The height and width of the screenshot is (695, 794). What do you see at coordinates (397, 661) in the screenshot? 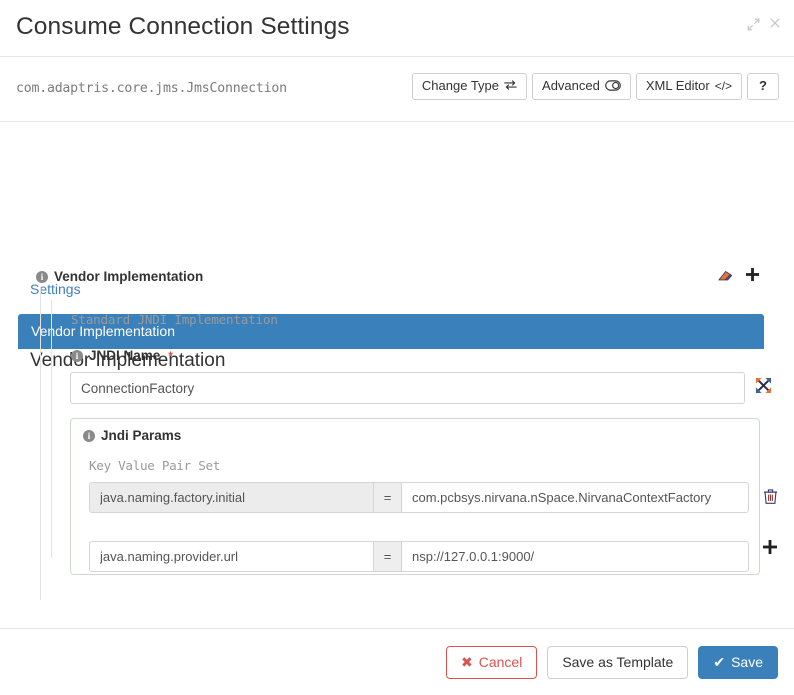
I see `dialog-footer: ✖ Cancel Save as Template ✔ Save` at bounding box center [397, 661].